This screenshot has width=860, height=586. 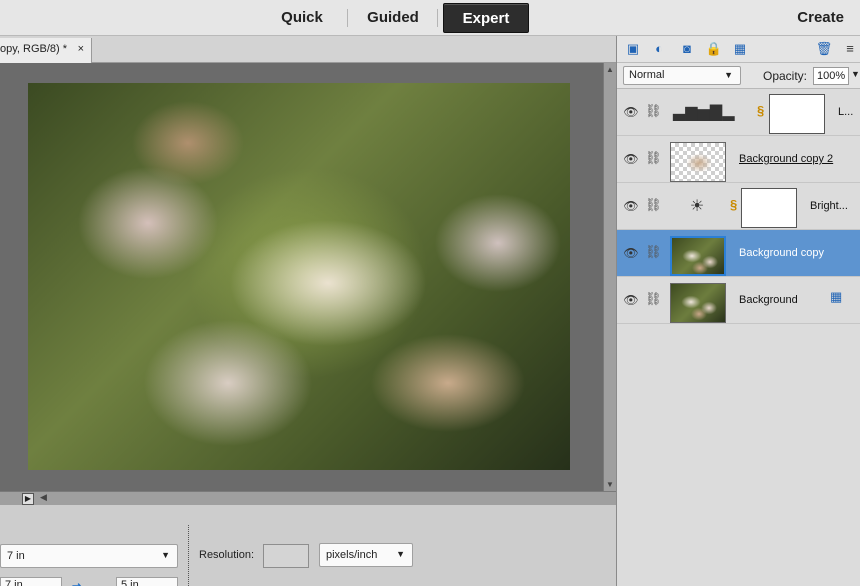 What do you see at coordinates (697, 206) in the screenshot?
I see `brightness-icon: ☀` at bounding box center [697, 206].